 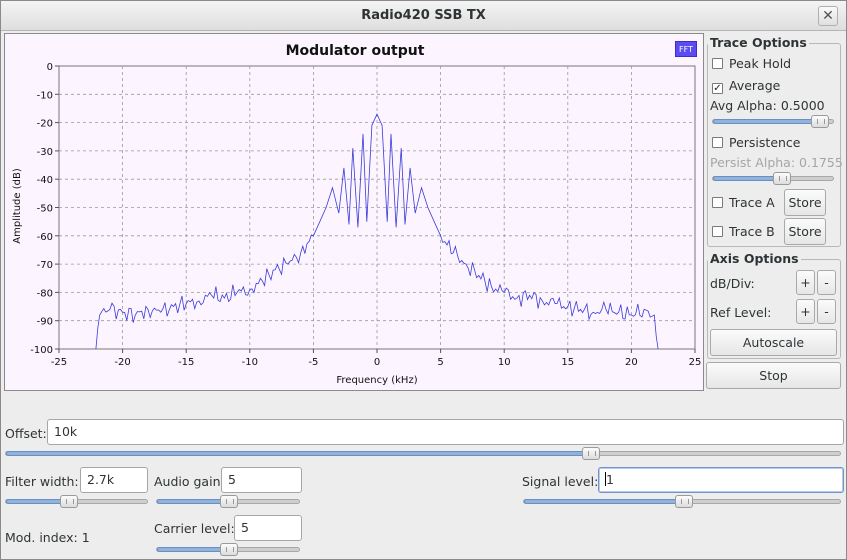 I want to click on persist-alpha-label: Persist Alpha:, so click(x=753, y=162).